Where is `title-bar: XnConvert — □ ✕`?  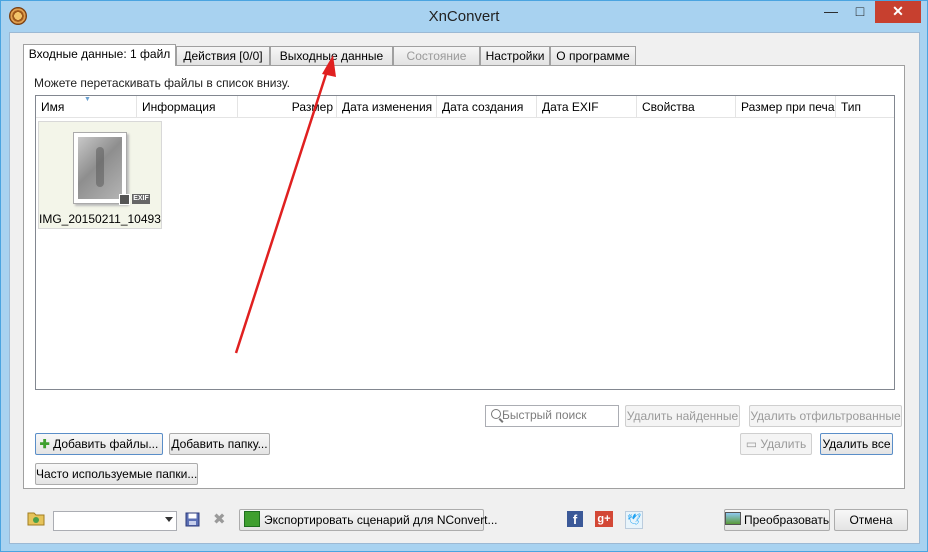 title-bar: XnConvert — □ ✕ is located at coordinates (464, 16).